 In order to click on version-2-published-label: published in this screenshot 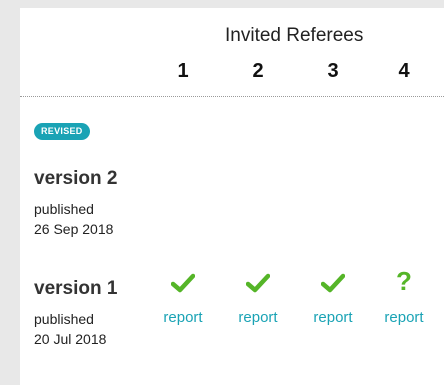, I will do `click(64, 209)`.